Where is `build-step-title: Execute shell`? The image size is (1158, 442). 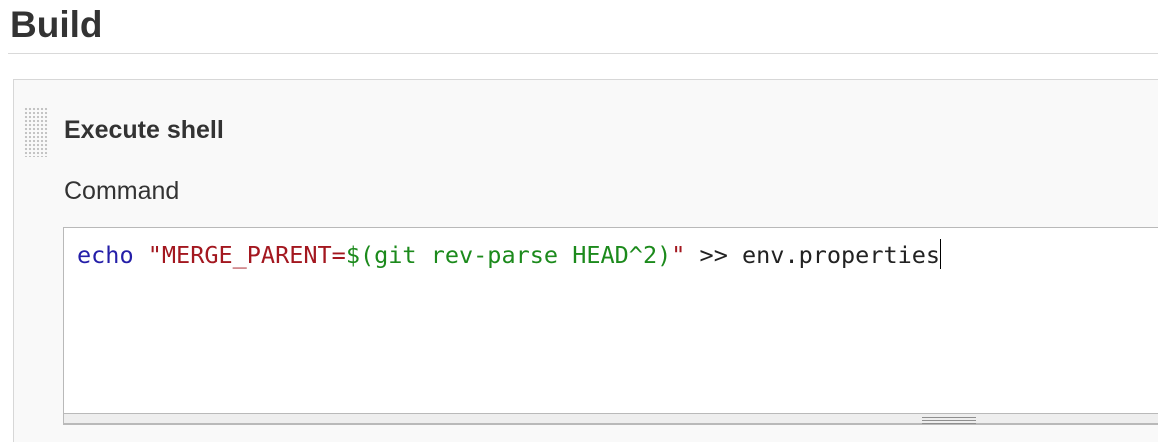 build-step-title: Execute shell is located at coordinates (144, 130).